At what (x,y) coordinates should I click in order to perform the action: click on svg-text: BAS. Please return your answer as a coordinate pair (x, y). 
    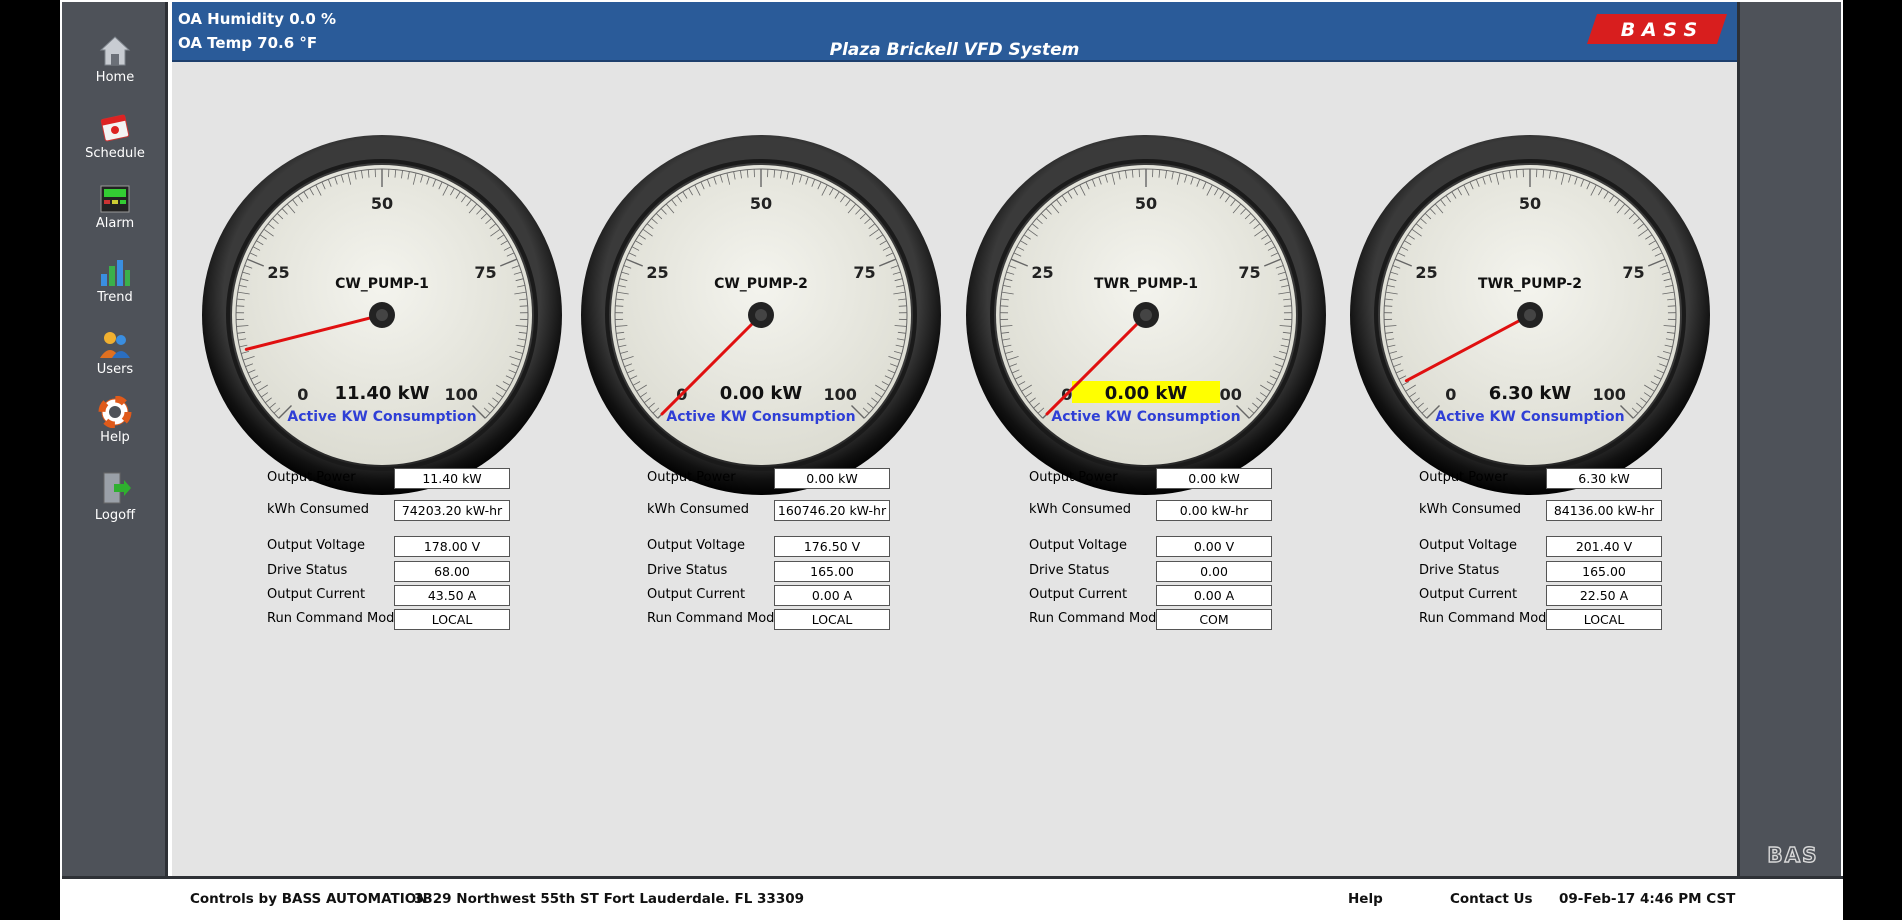
    Looking at the image, I should click on (1792, 855).